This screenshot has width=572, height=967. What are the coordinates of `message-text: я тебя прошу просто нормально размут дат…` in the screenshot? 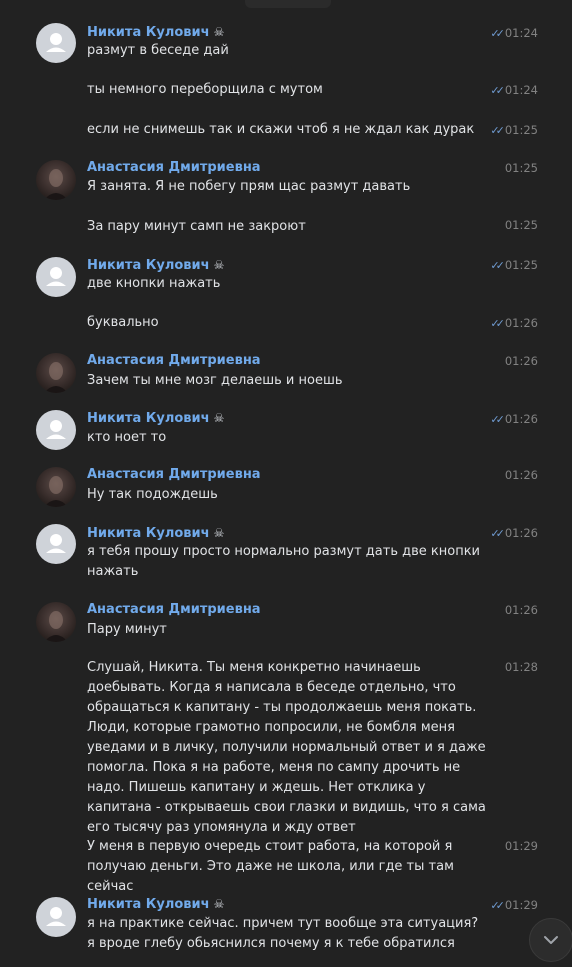 It's located at (286, 561).